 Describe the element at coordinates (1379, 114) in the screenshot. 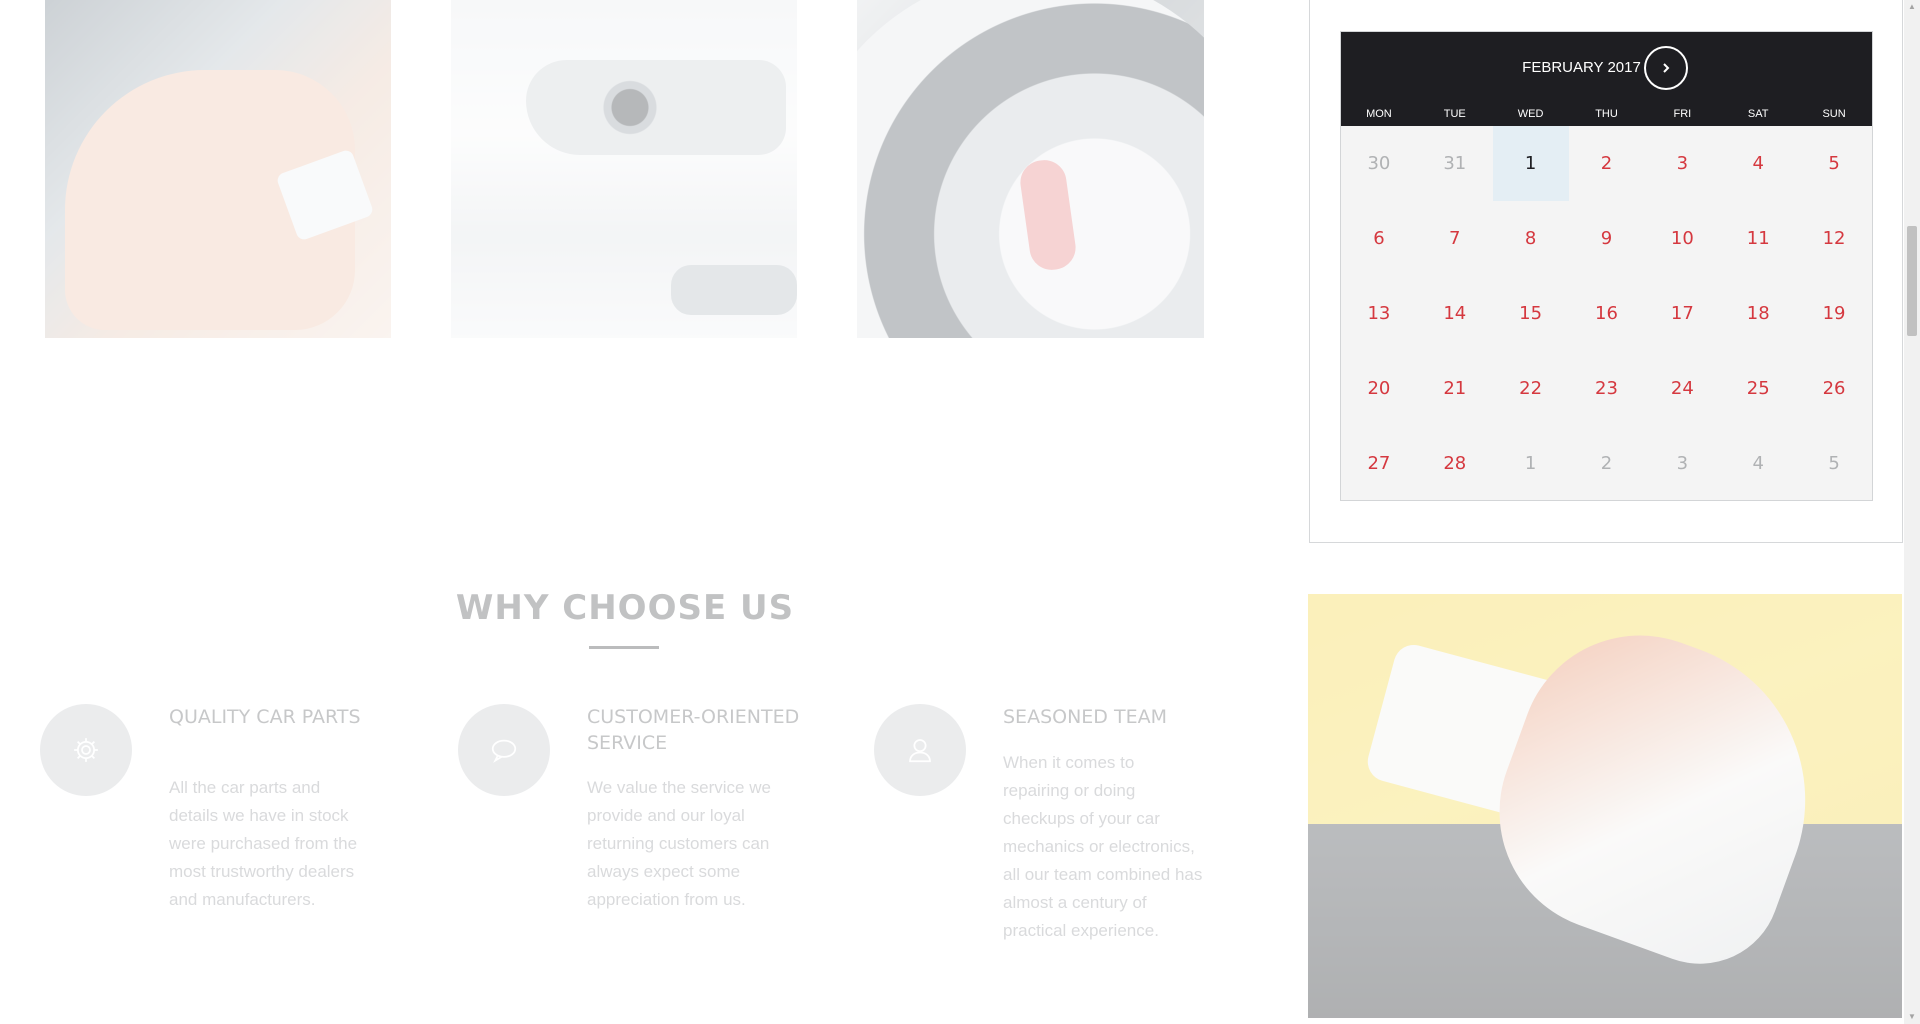

I see `weekday-label: MON` at that location.